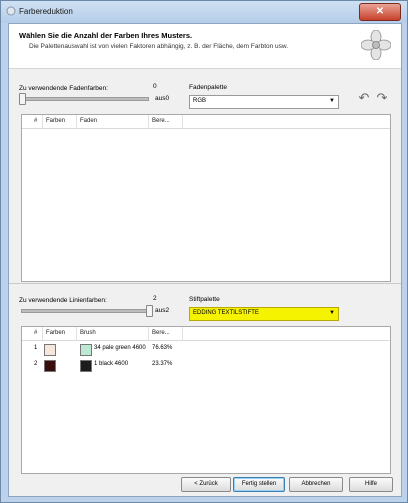  Describe the element at coordinates (85, 311) in the screenshot. I see `line-count-slider-track` at that location.